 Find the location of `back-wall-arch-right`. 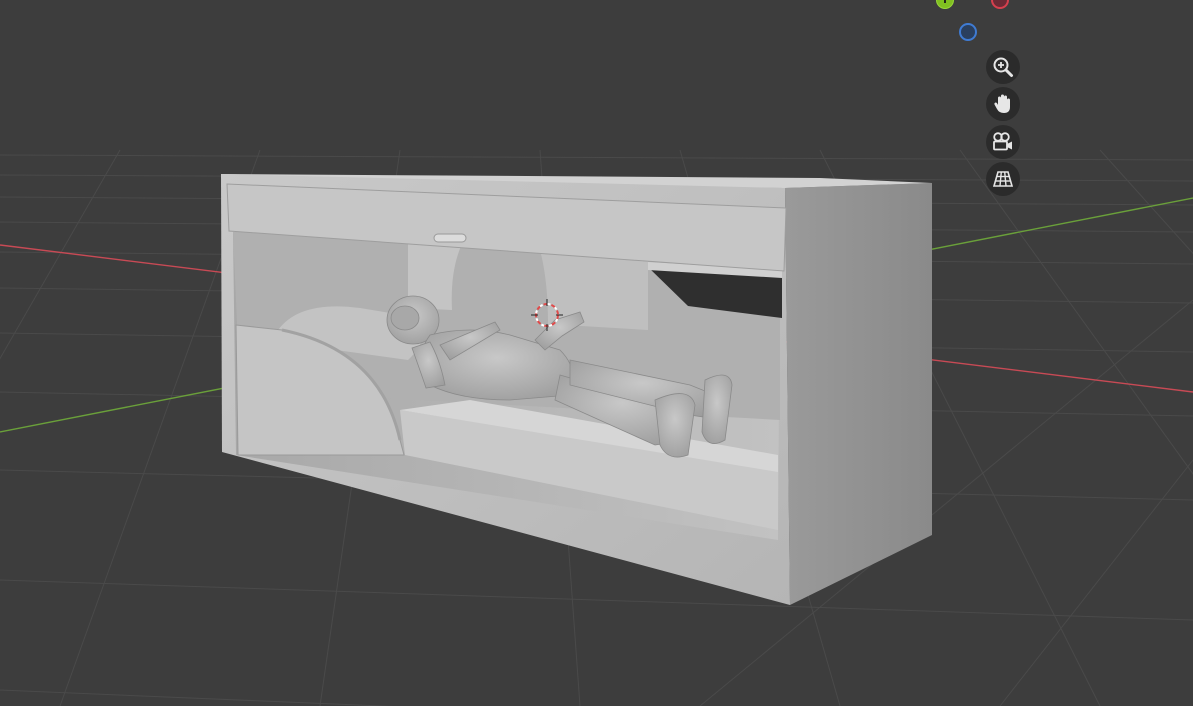

back-wall-arch-right is located at coordinates (594, 290).